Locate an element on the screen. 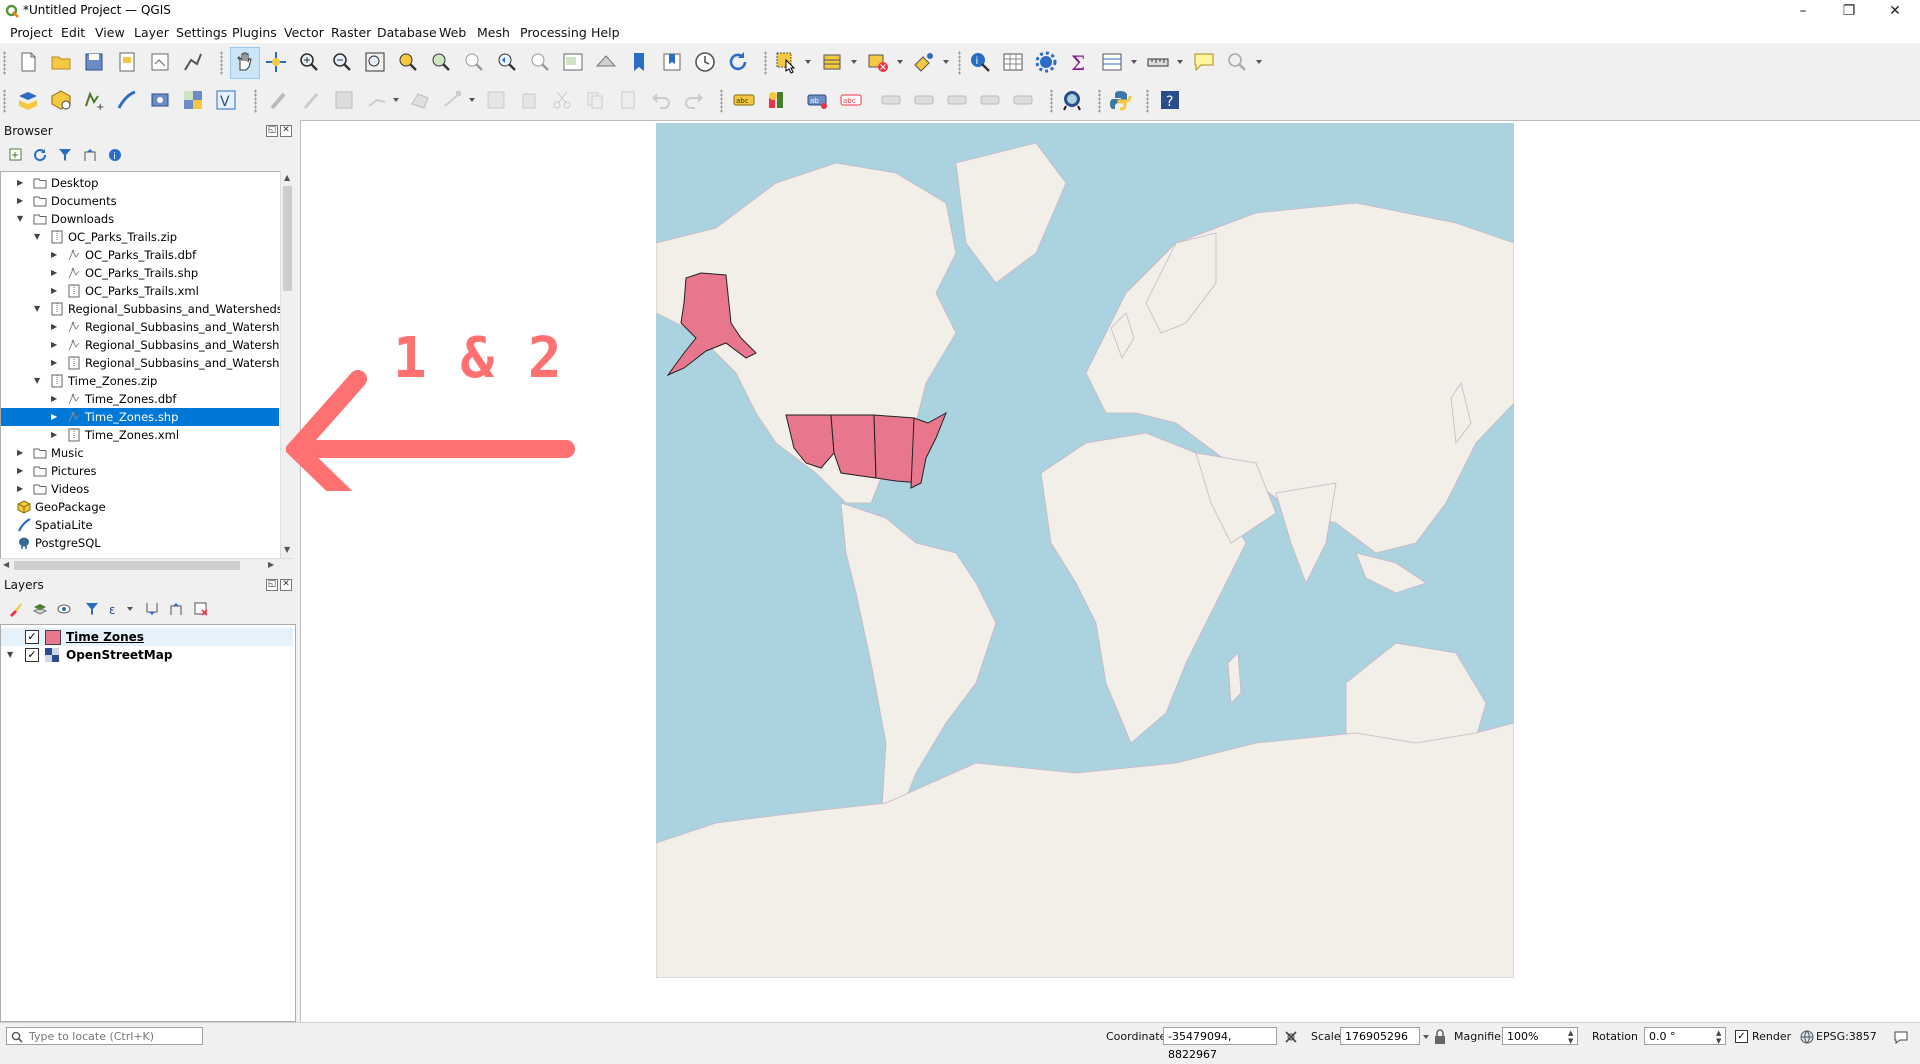  new-geopackage-layer-icon is located at coordinates (61, 100).